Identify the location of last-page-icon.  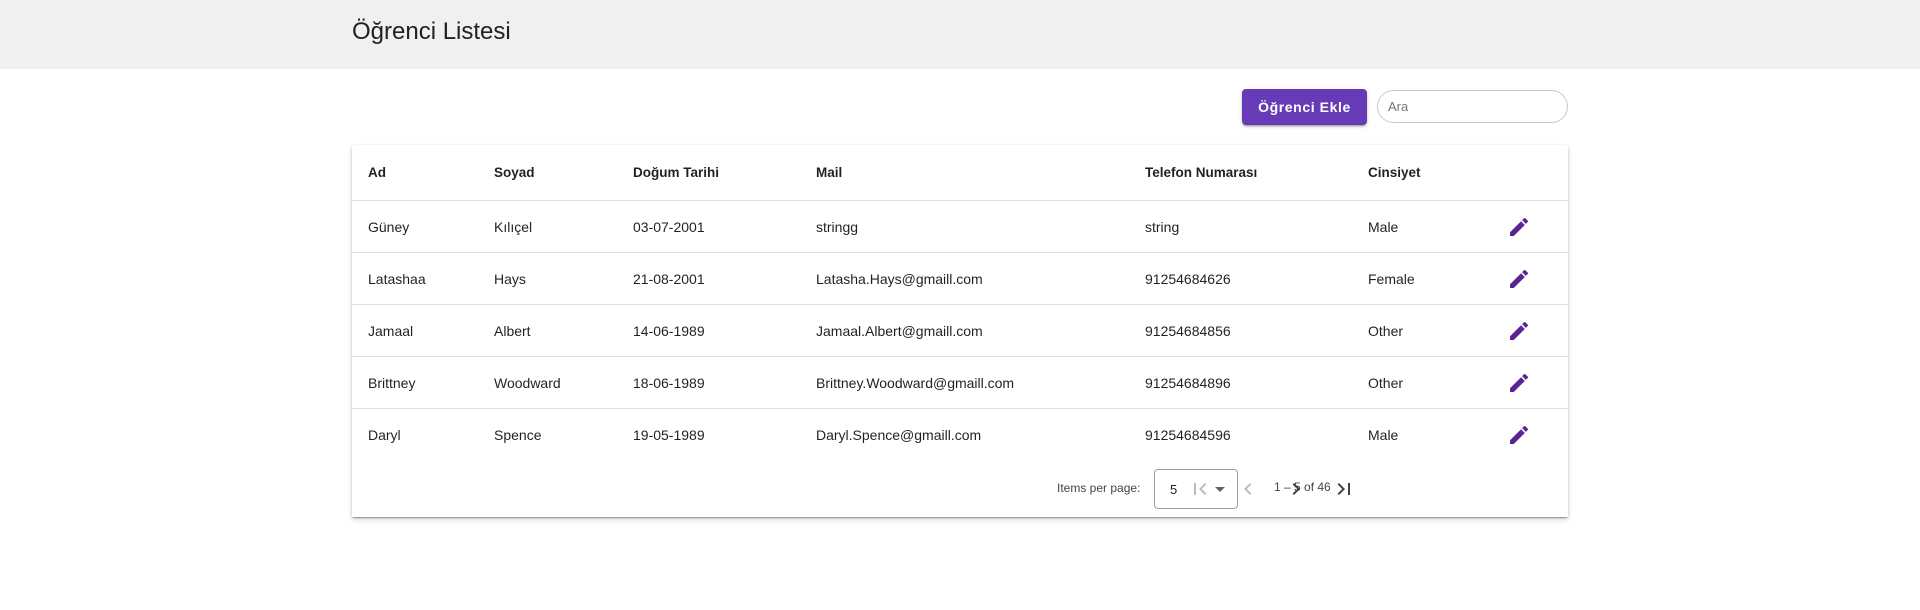
(1343, 489).